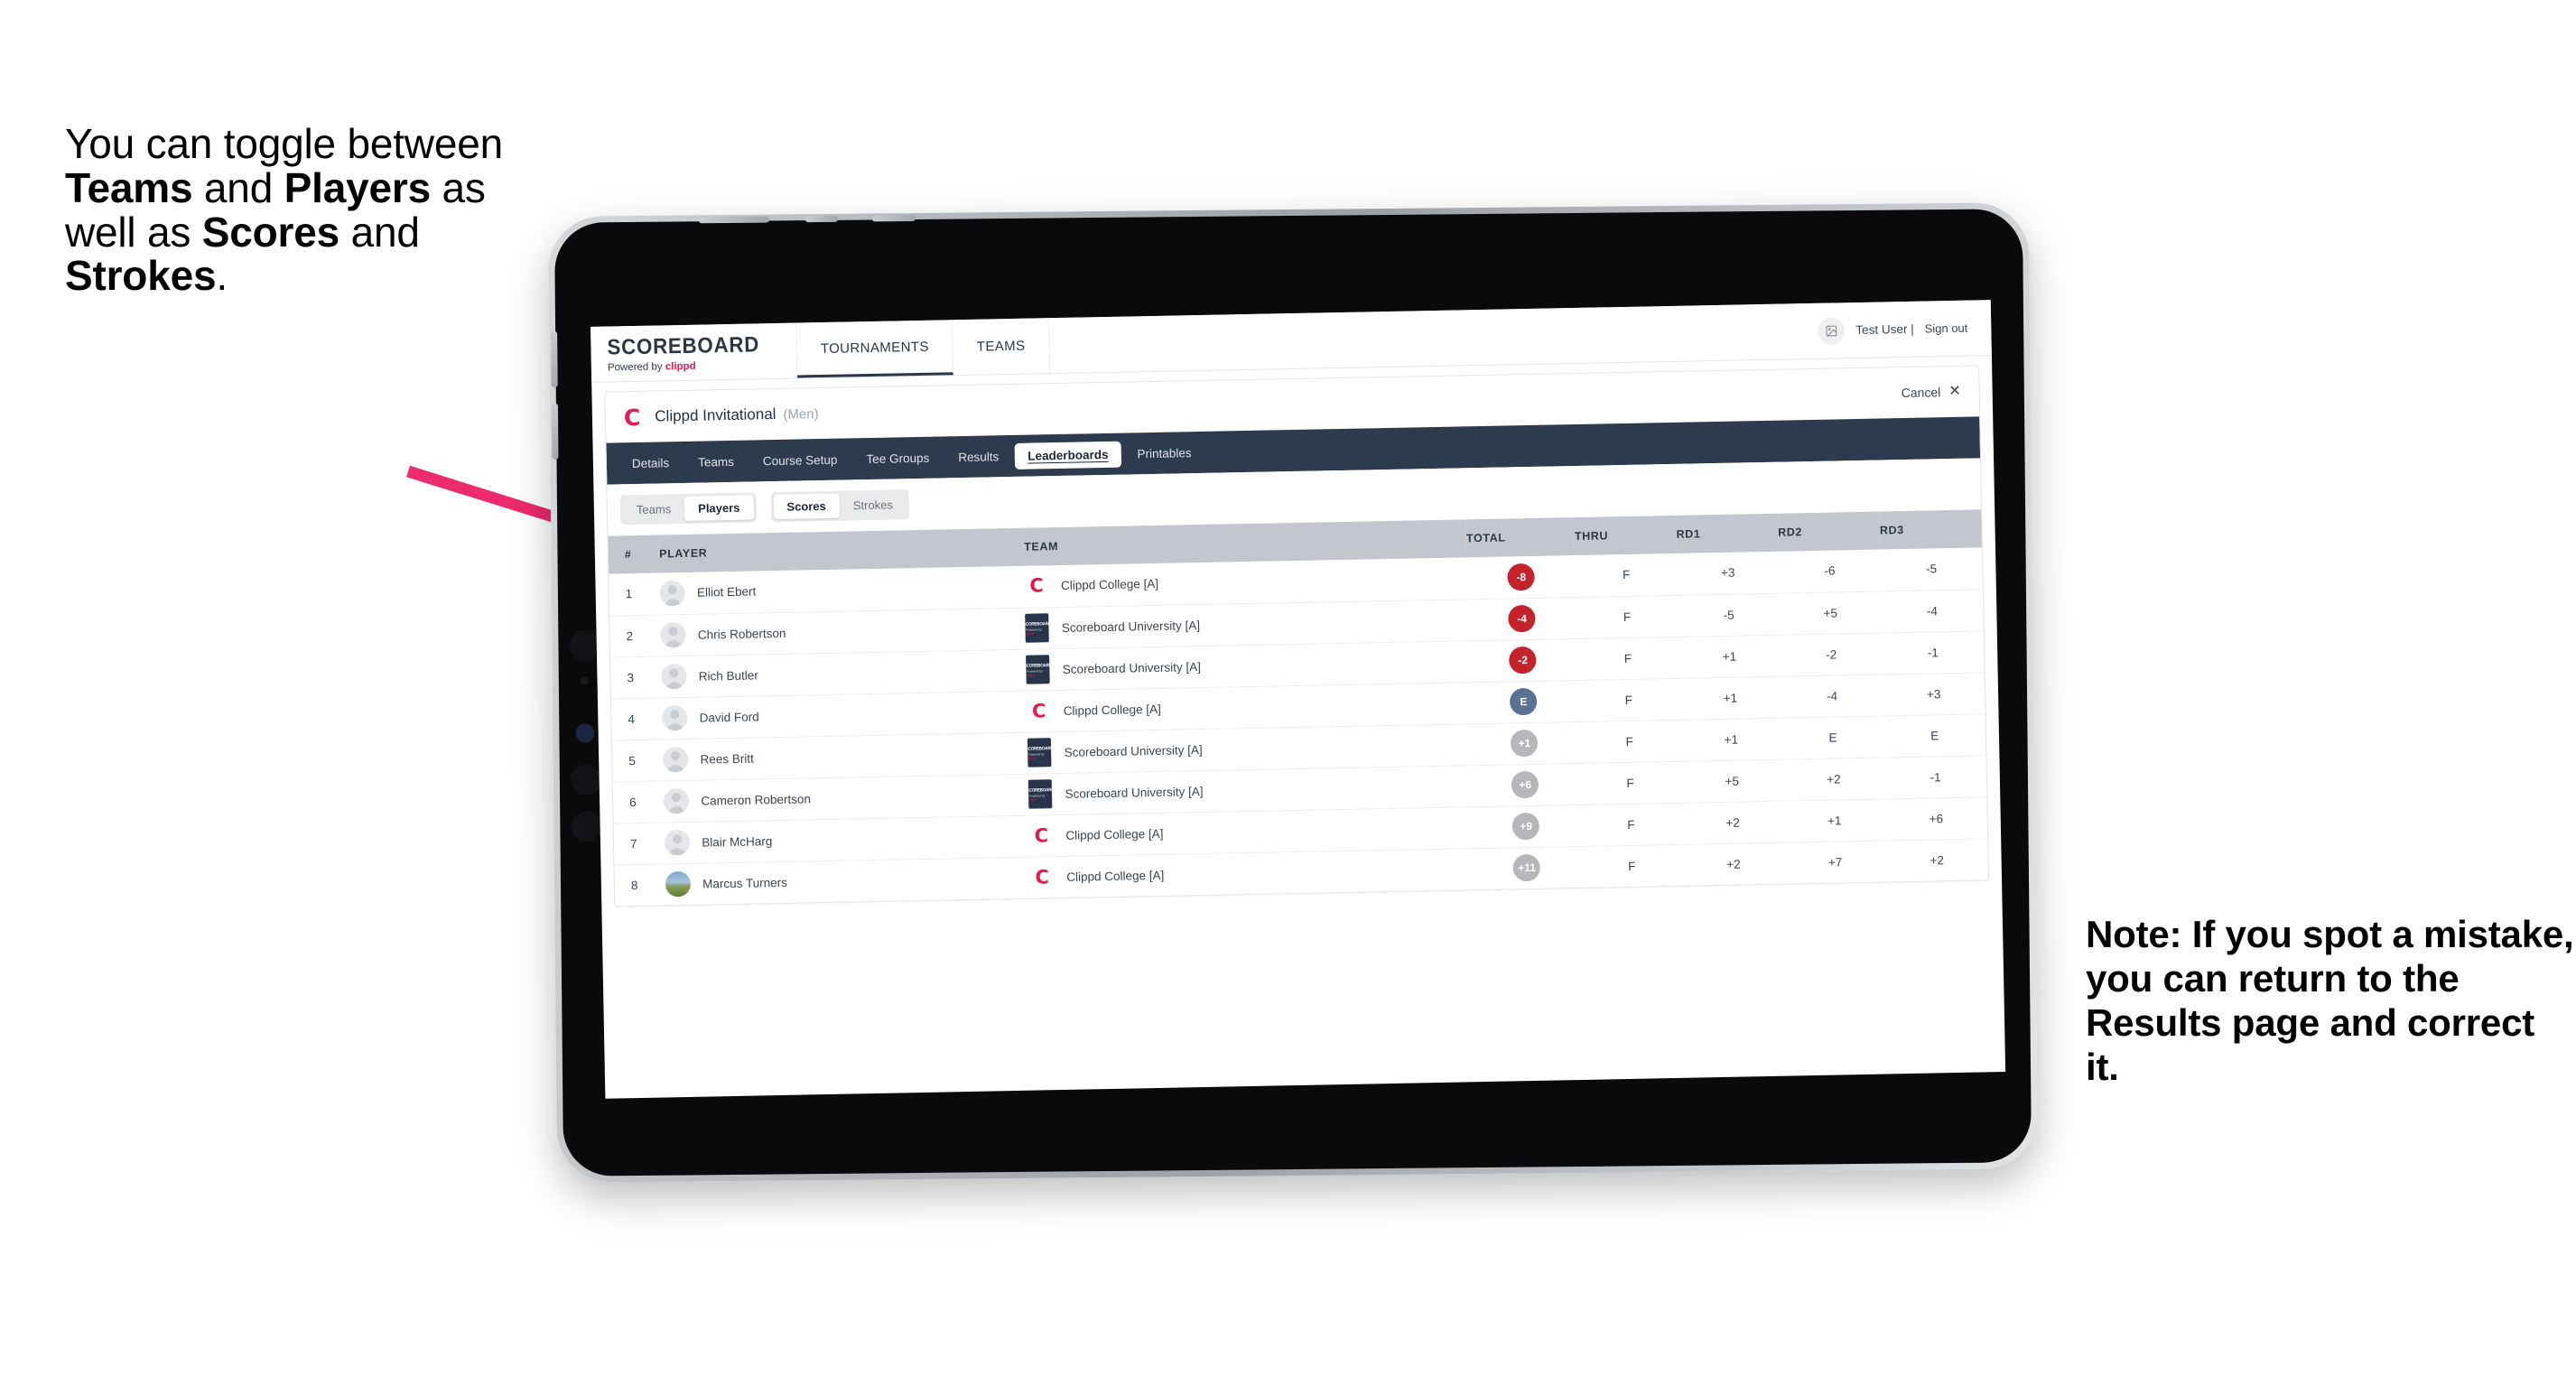 The height and width of the screenshot is (1386, 2576). I want to click on tournament-name: Clippd Invitational, so click(716, 415).